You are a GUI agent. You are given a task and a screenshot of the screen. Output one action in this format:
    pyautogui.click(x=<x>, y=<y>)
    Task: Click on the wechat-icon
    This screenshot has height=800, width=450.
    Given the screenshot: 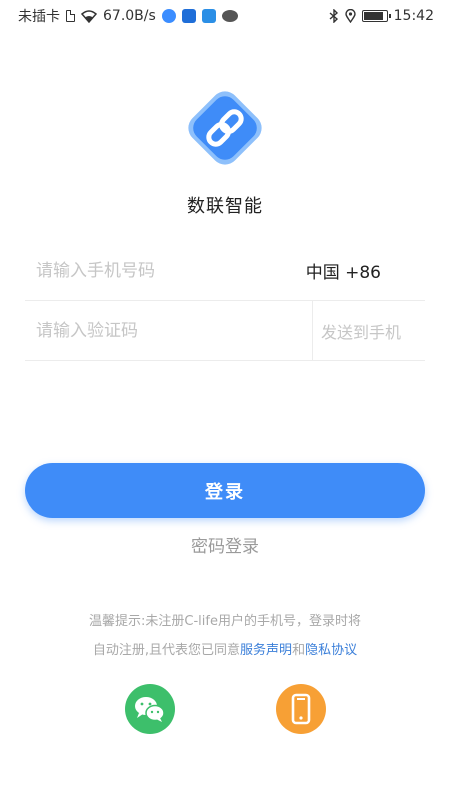 What is the action you would take?
    pyautogui.click(x=150, y=709)
    